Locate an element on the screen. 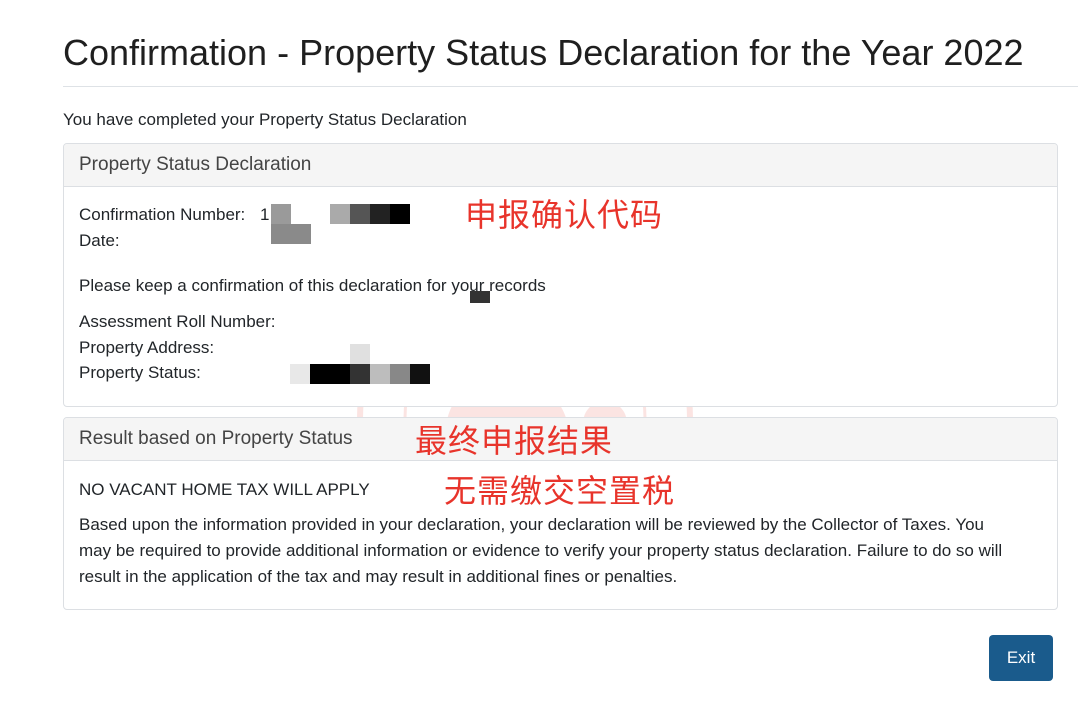  property-address-label: Property Address: is located at coordinates (147, 347).